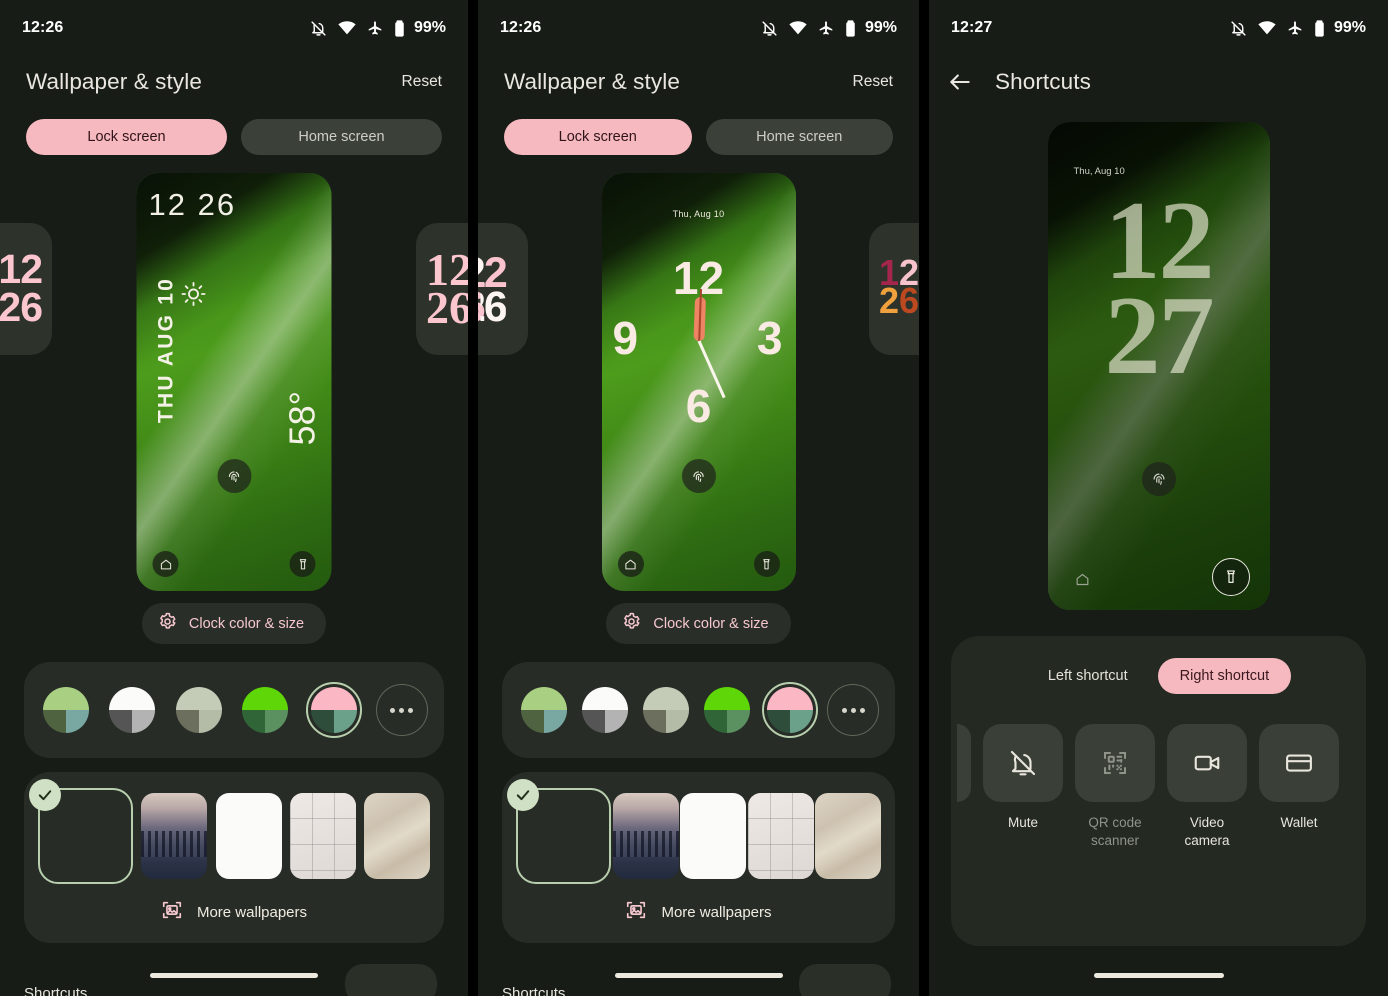  What do you see at coordinates (698, 710) in the screenshot?
I see `color-swatch-card` at bounding box center [698, 710].